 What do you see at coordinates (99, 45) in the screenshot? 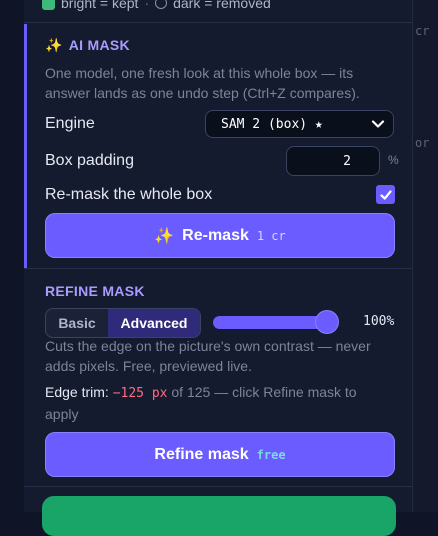
I see `ai-mask-title-text: AI MASK` at bounding box center [99, 45].